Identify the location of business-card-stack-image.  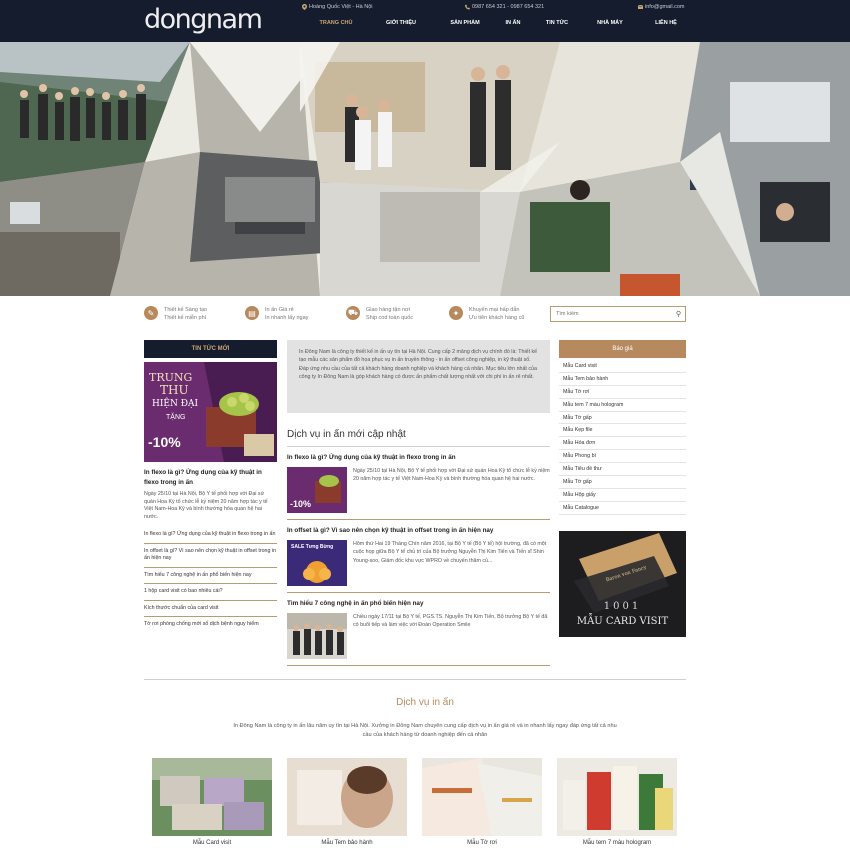
(212, 797).